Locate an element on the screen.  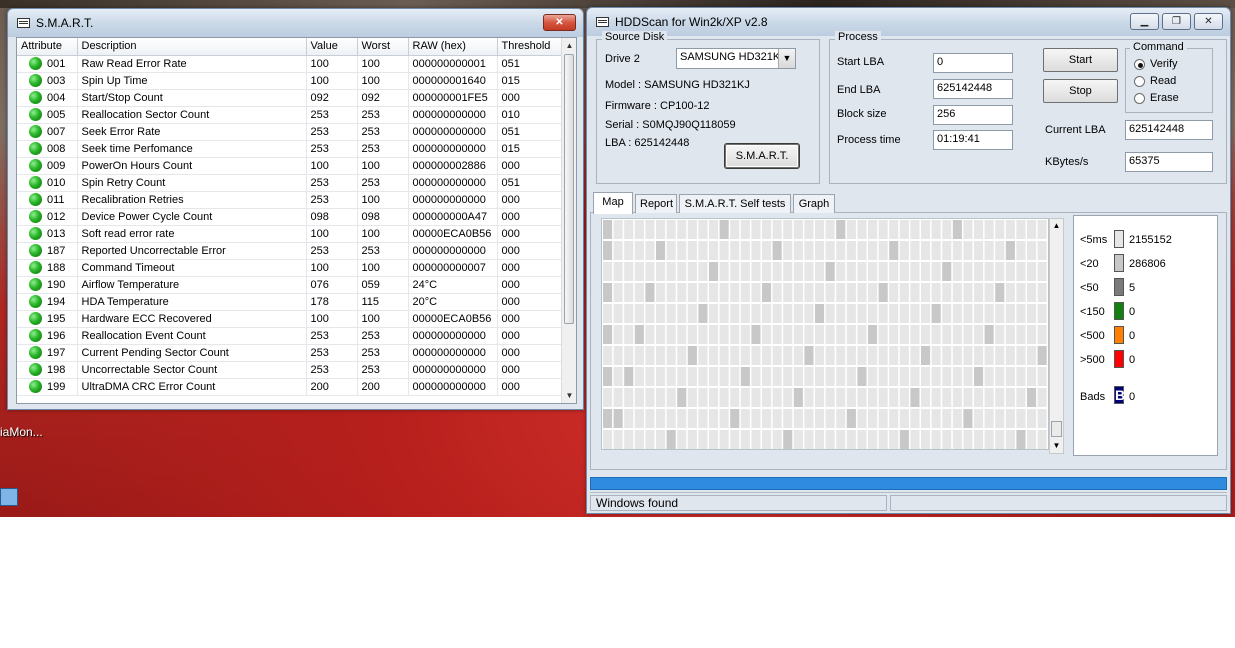
threshold-cell: 000 is located at coordinates (530, 268).